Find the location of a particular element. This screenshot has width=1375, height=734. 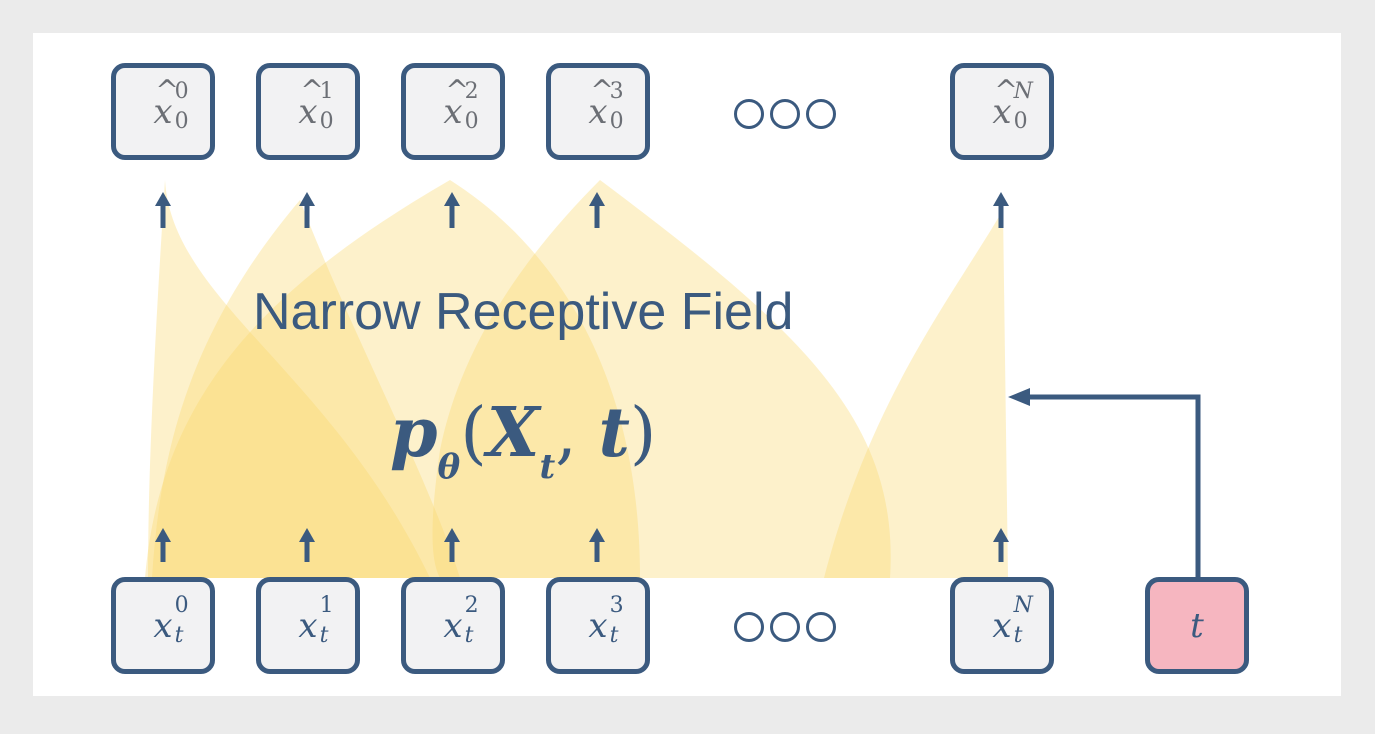

output-node-2: ^ x 2 0 is located at coordinates (453, 111).